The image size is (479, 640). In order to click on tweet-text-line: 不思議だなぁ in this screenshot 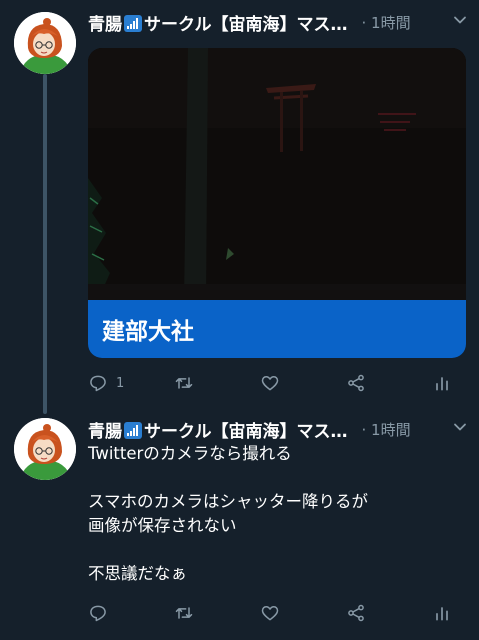, I will do `click(137, 573)`.